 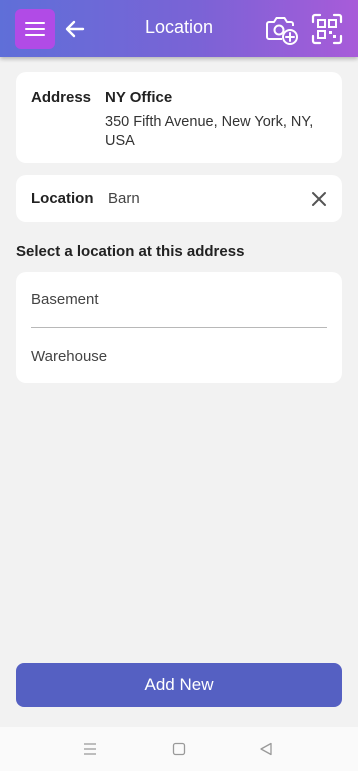 I want to click on address-label: Address, so click(x=61, y=97).